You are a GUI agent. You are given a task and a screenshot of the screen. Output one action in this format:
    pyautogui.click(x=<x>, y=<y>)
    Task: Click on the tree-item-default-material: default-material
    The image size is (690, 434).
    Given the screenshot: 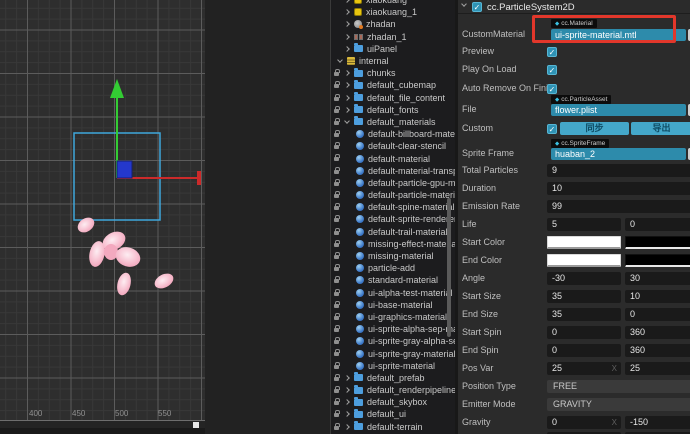 What is the action you would take?
    pyautogui.click(x=393, y=158)
    